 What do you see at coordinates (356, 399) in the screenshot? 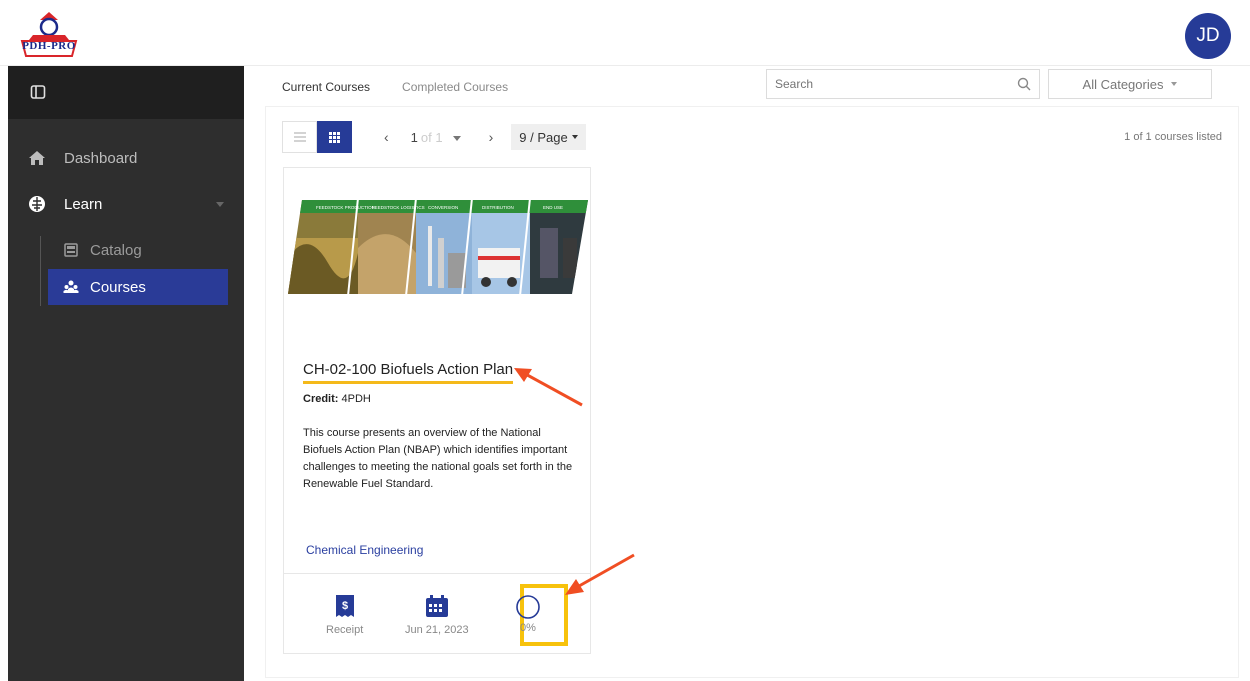
I see `credit-value: 4PDH` at bounding box center [356, 399].